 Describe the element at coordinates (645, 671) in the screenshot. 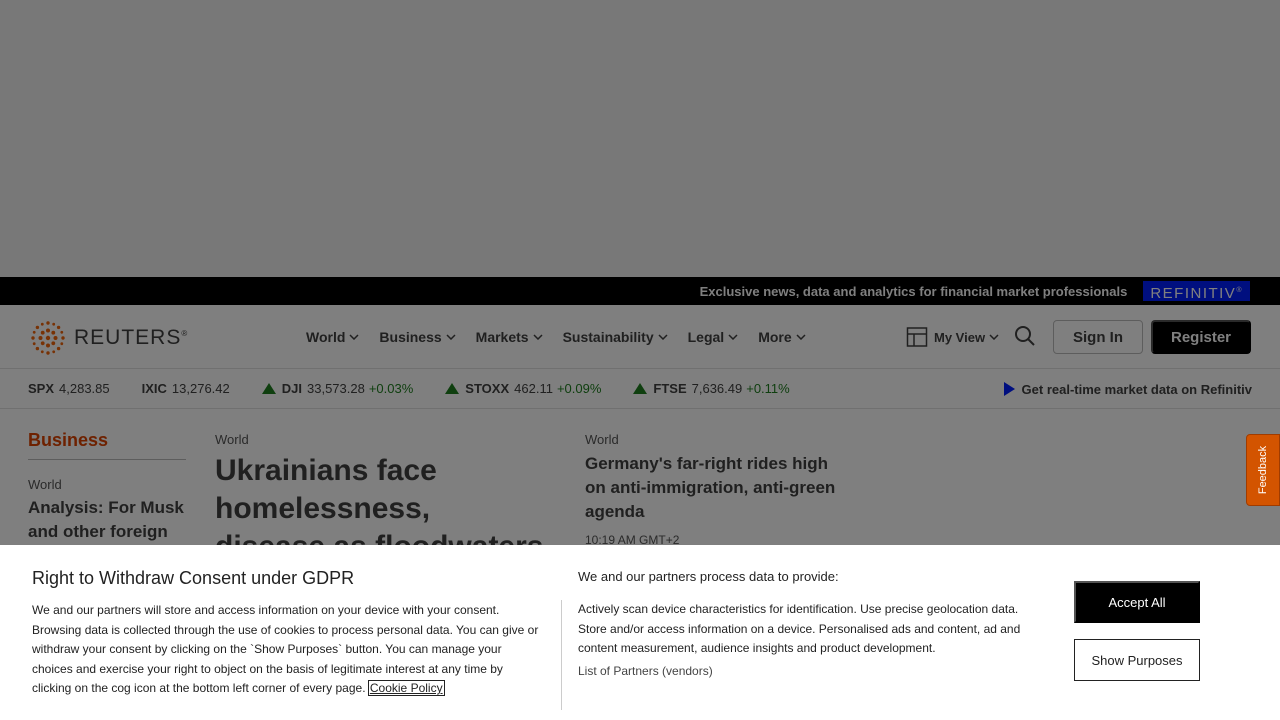

I see `partners-link: List of Partners (vendors)` at that location.